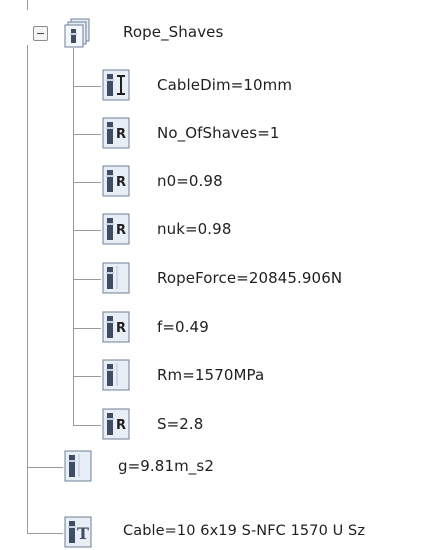  What do you see at coordinates (183, 327) in the screenshot?
I see `tree-node-label: f=0.49` at bounding box center [183, 327].